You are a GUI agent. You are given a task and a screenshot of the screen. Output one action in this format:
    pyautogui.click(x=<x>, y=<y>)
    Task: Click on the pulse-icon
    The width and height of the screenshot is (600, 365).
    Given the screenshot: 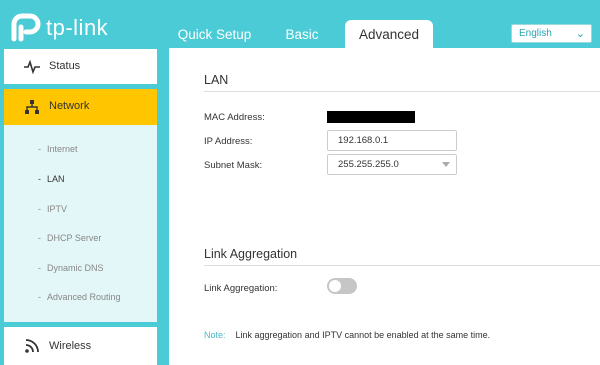 What is the action you would take?
    pyautogui.click(x=32, y=67)
    